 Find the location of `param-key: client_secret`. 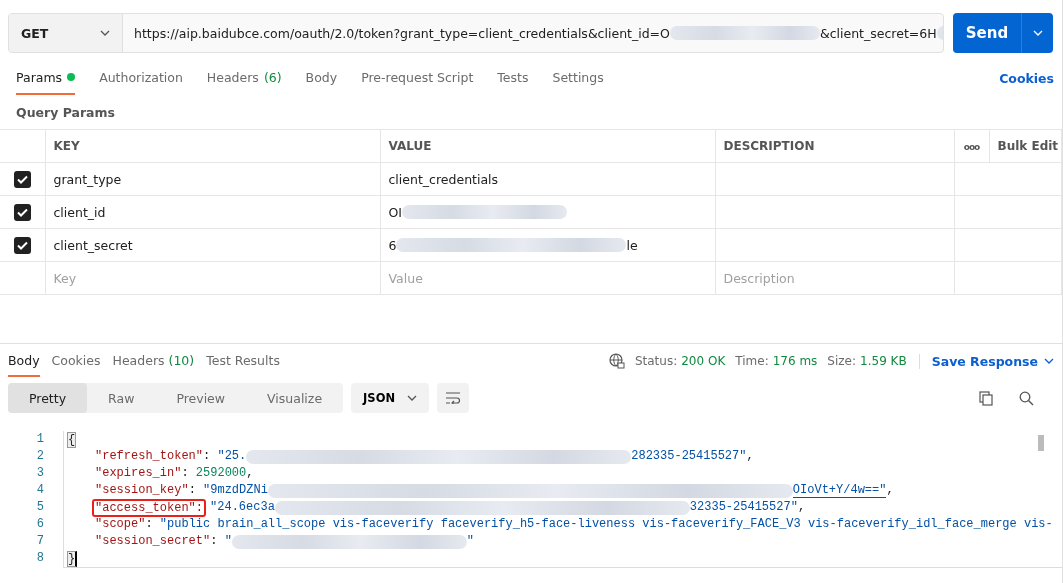

param-key: client_secret is located at coordinates (93, 245).